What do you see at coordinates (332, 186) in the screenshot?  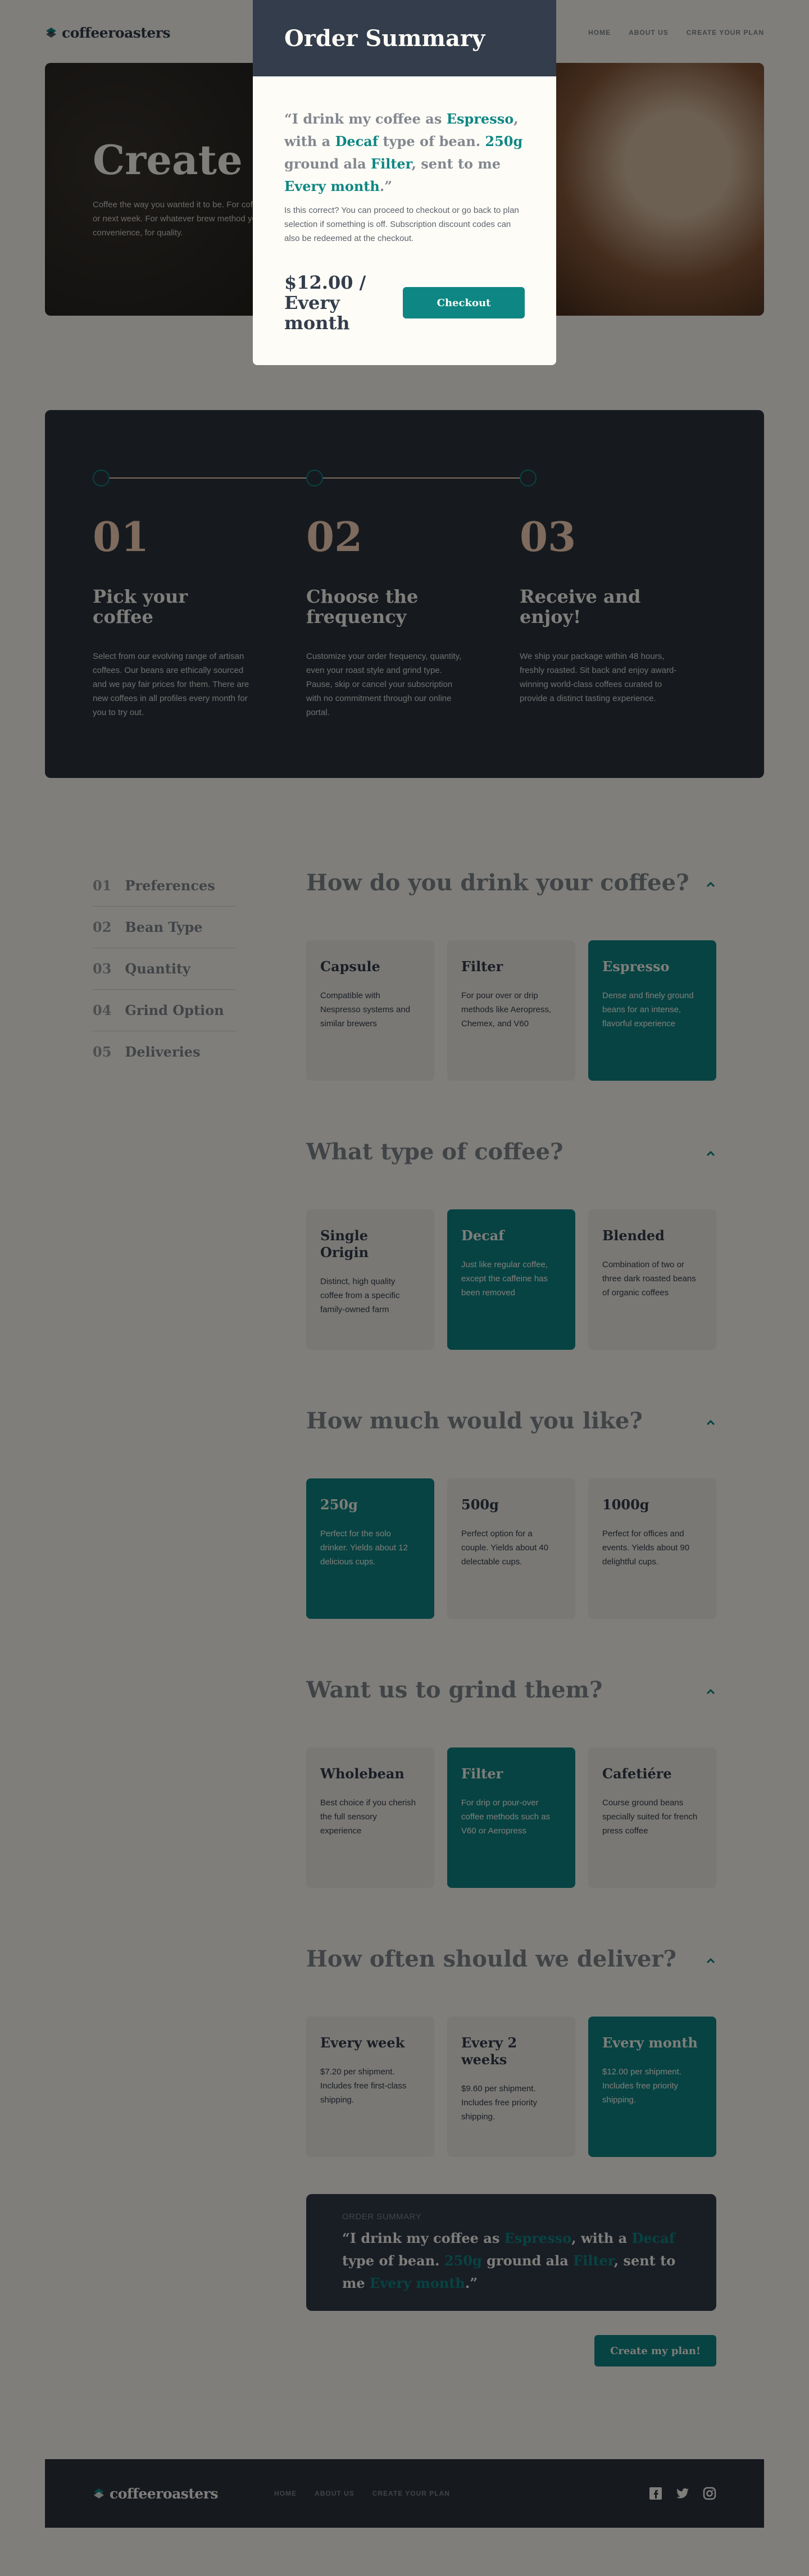 I see `summary-choice: Every month` at bounding box center [332, 186].